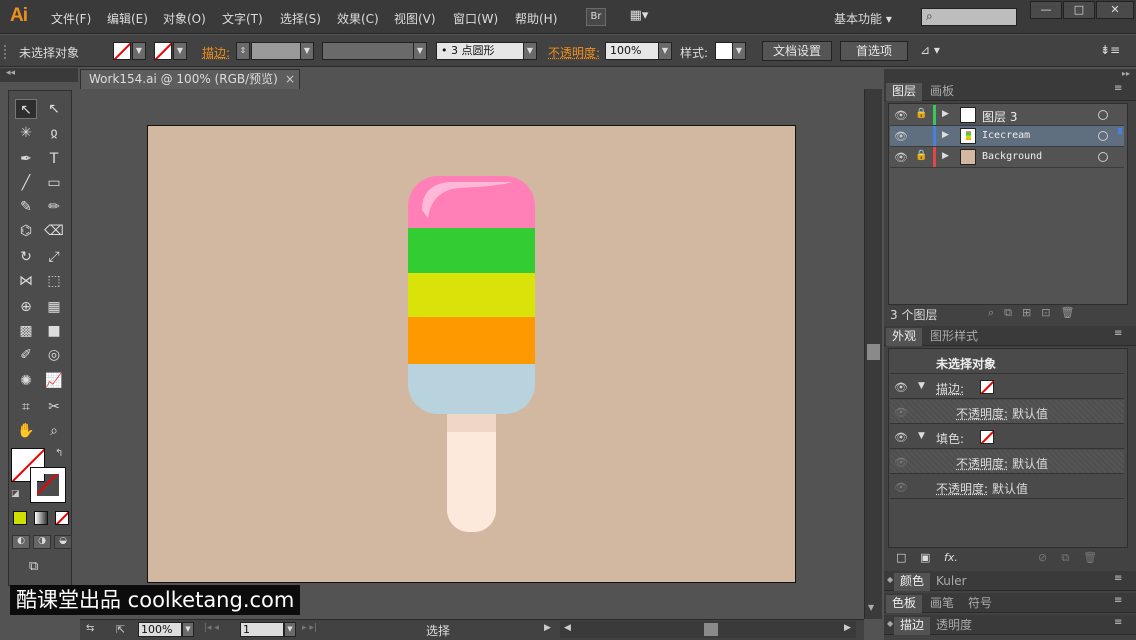  What do you see at coordinates (1079, 10) in the screenshot?
I see `maximize-button: □` at bounding box center [1079, 10].